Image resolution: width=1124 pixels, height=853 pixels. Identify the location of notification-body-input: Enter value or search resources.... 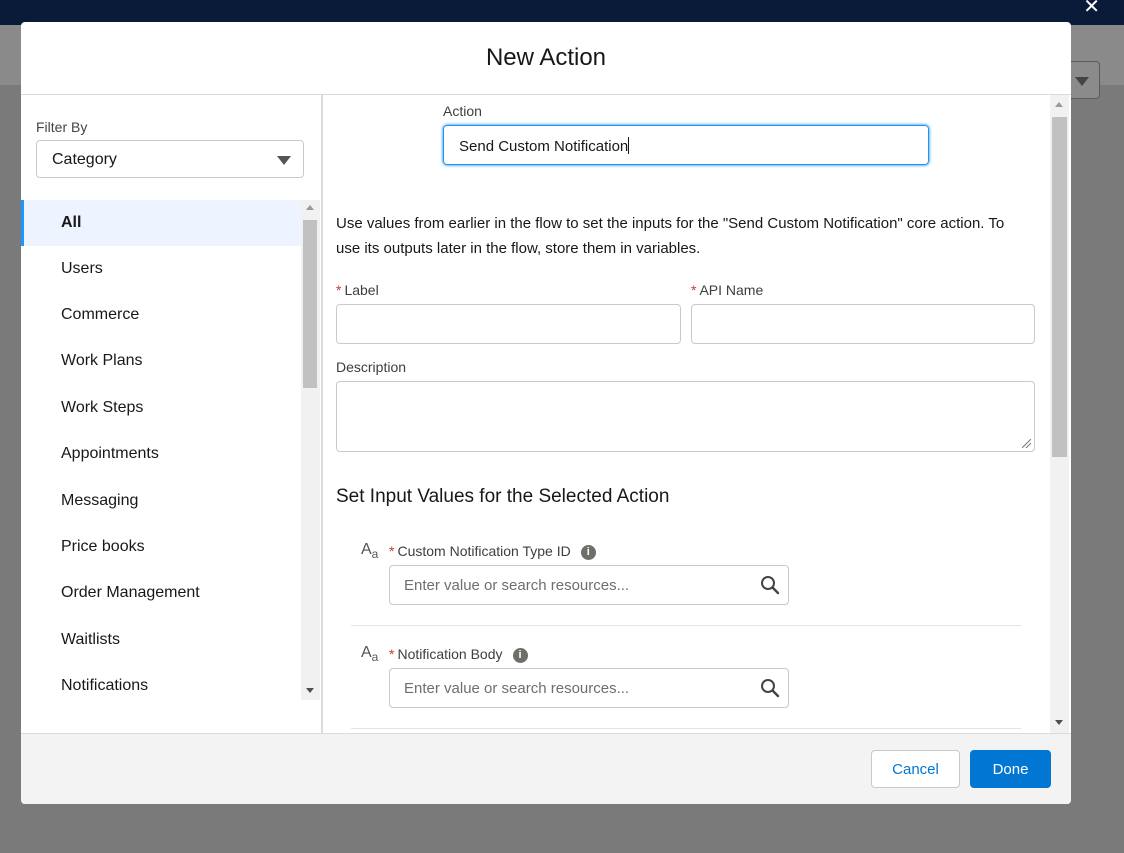
(589, 688).